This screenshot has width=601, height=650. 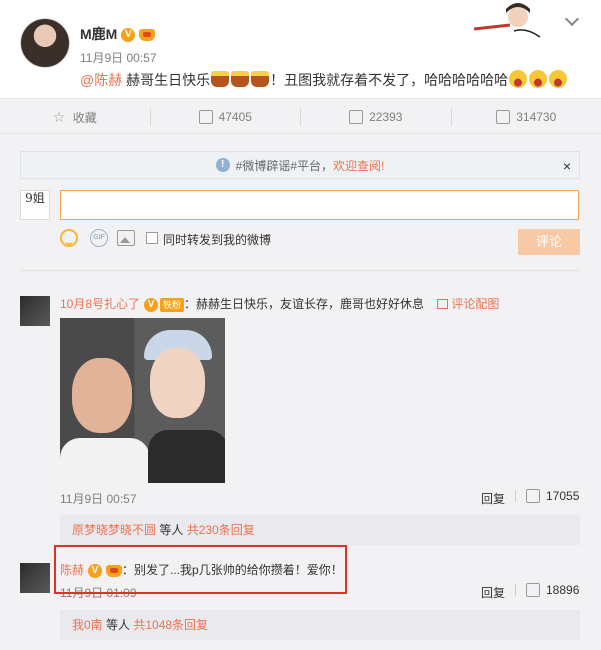 What do you see at coordinates (549, 242) in the screenshot?
I see `submit-comment-button: 评论` at bounding box center [549, 242].